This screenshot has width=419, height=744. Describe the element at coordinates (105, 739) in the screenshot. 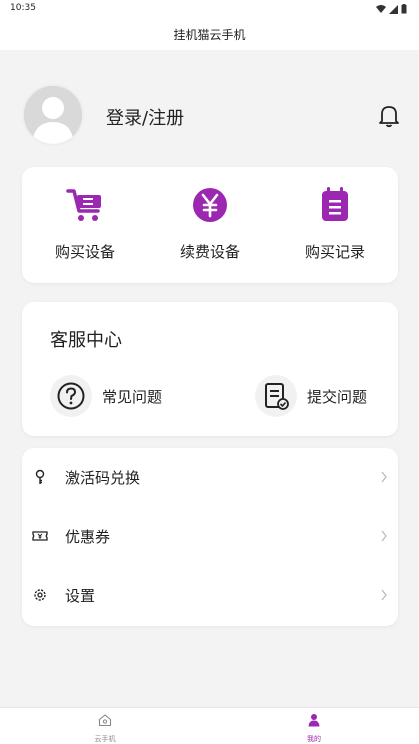

I see `tab-label: 云手机` at that location.